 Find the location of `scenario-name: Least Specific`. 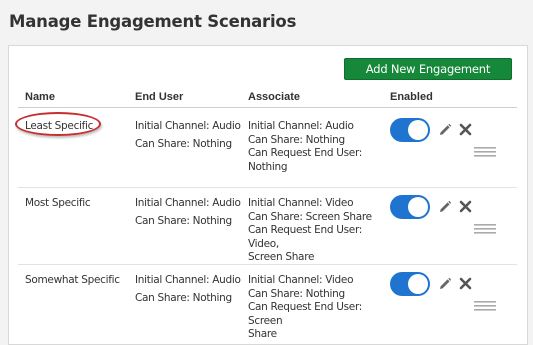

scenario-name: Least Specific is located at coordinates (59, 126).